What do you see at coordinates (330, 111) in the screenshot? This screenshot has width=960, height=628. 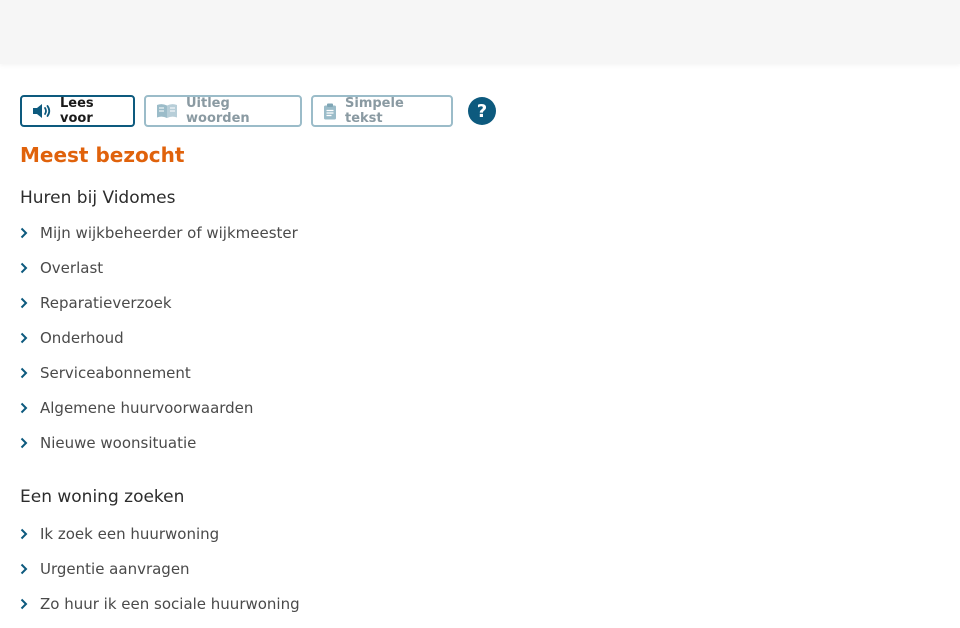 I see `clipboard-icon` at bounding box center [330, 111].